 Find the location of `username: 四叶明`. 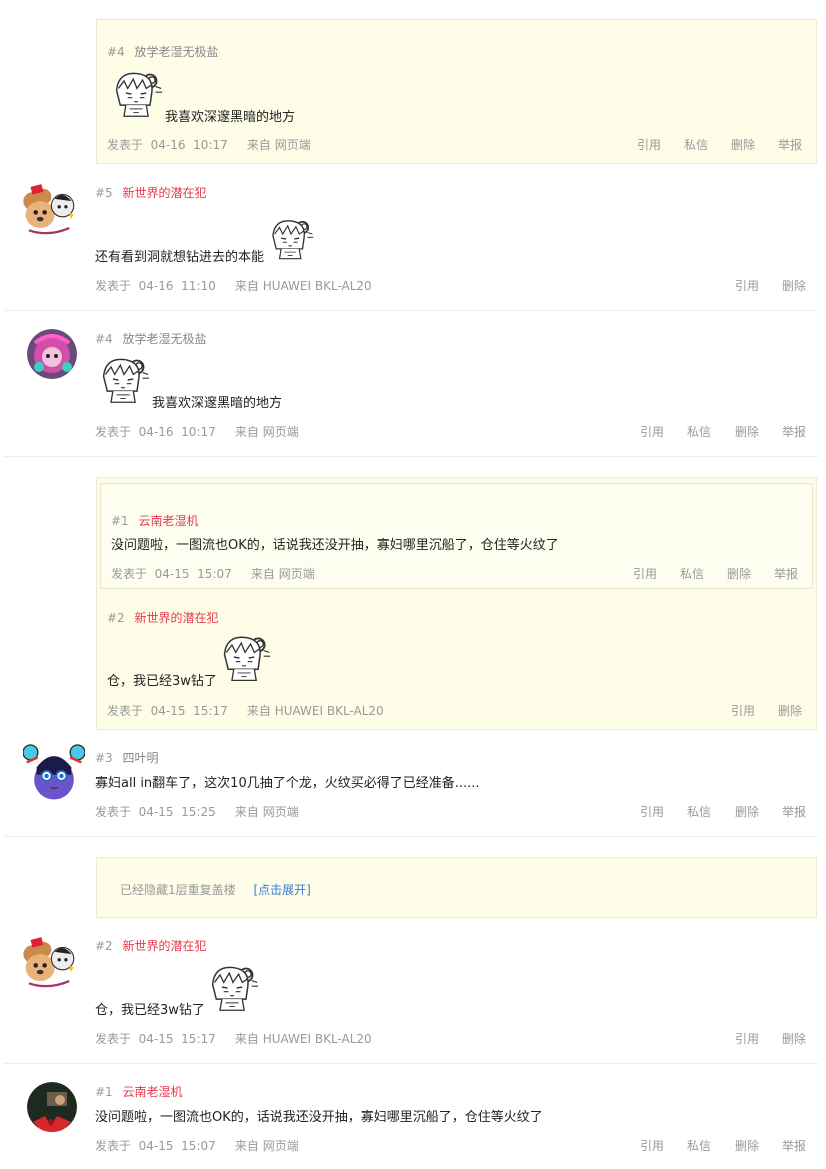

username: 四叶明 is located at coordinates (141, 758).